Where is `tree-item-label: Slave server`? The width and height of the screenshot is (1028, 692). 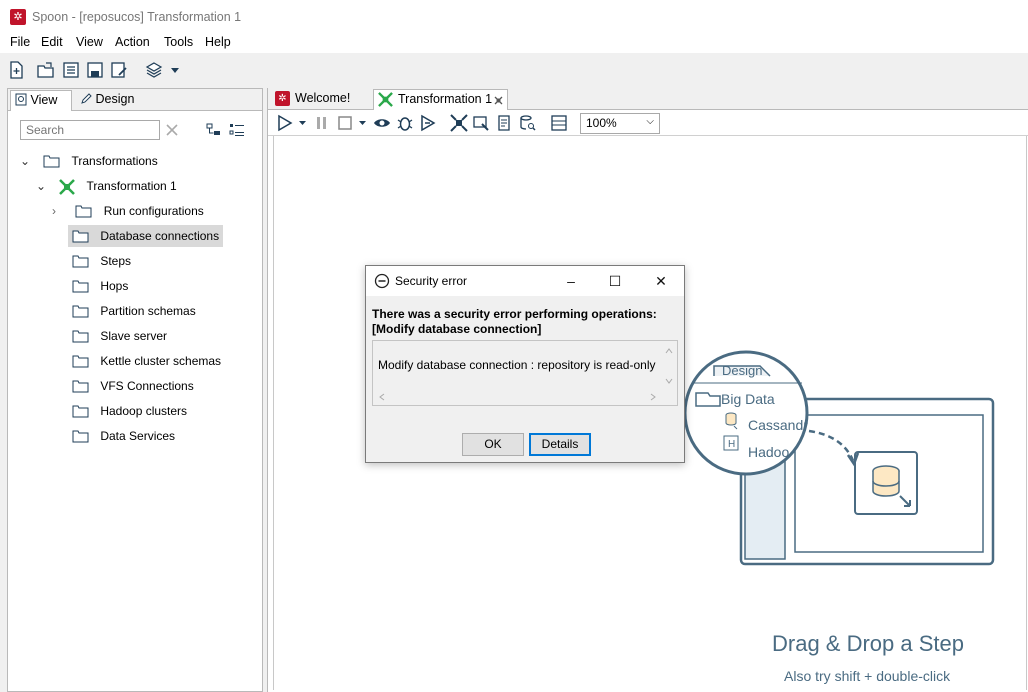 tree-item-label: Slave server is located at coordinates (134, 336).